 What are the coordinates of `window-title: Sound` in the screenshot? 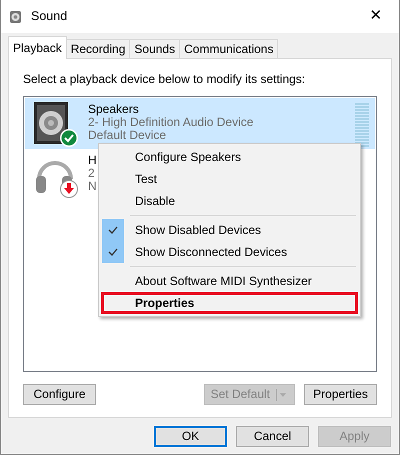 It's located at (49, 17).